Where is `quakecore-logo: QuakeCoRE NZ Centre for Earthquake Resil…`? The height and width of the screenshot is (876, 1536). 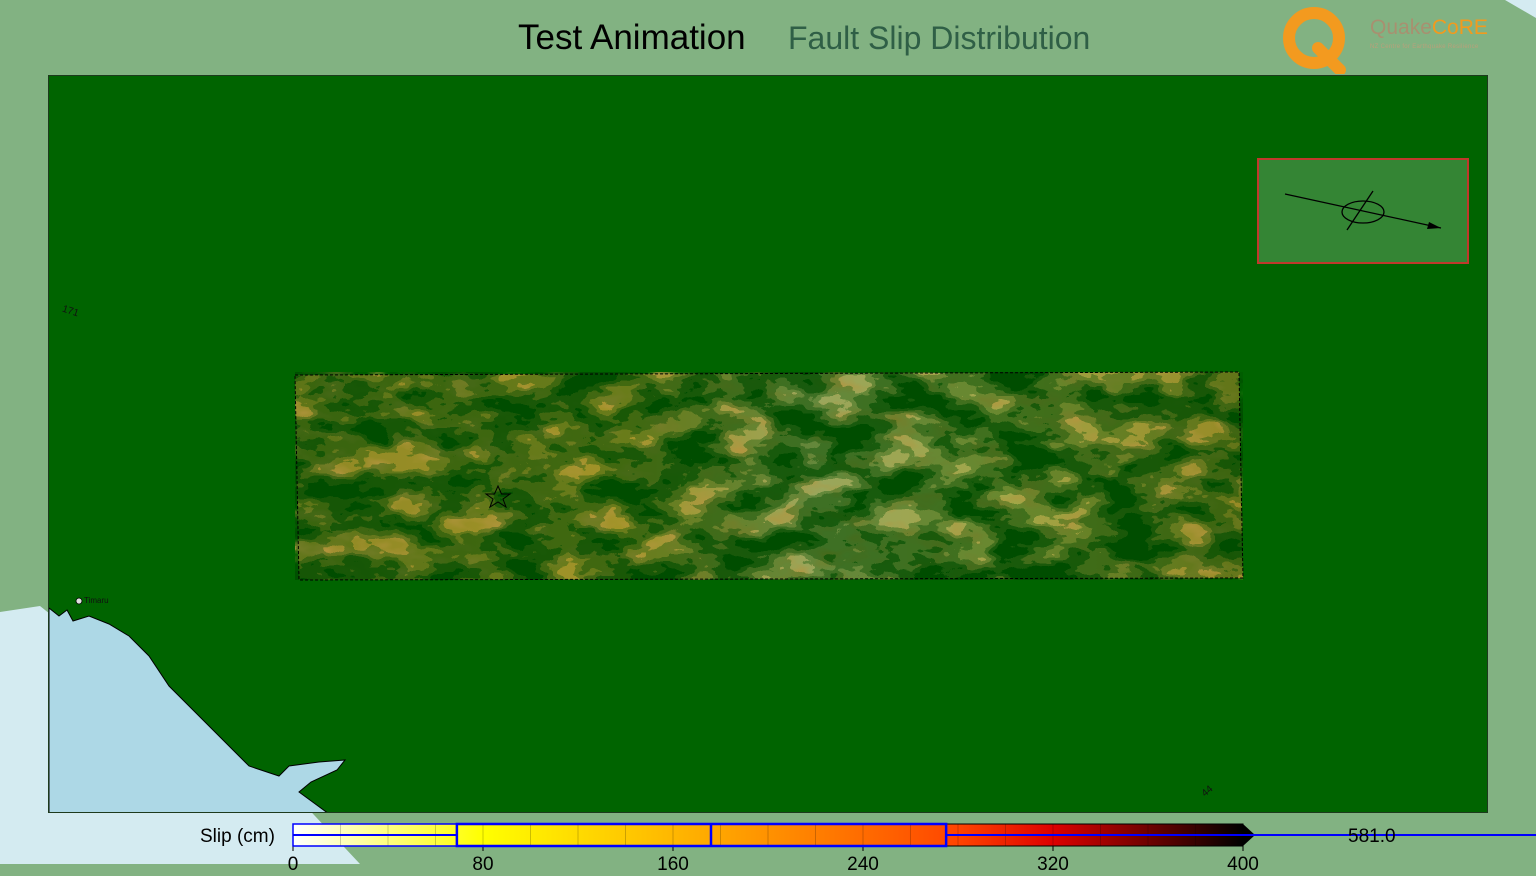
quakecore-logo: QuakeCoRE NZ Centre for Earthquake Resil… is located at coordinates (1385, 39).